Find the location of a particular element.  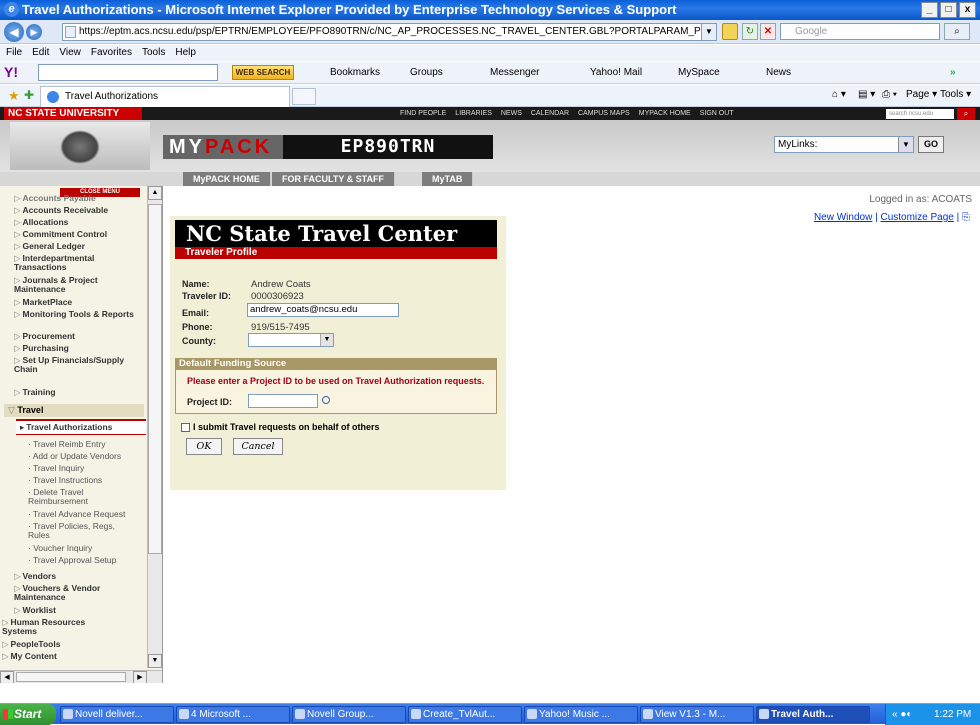

sidebar-item-travel-inquiry: · Travel Inquiry is located at coordinates (94, 468).